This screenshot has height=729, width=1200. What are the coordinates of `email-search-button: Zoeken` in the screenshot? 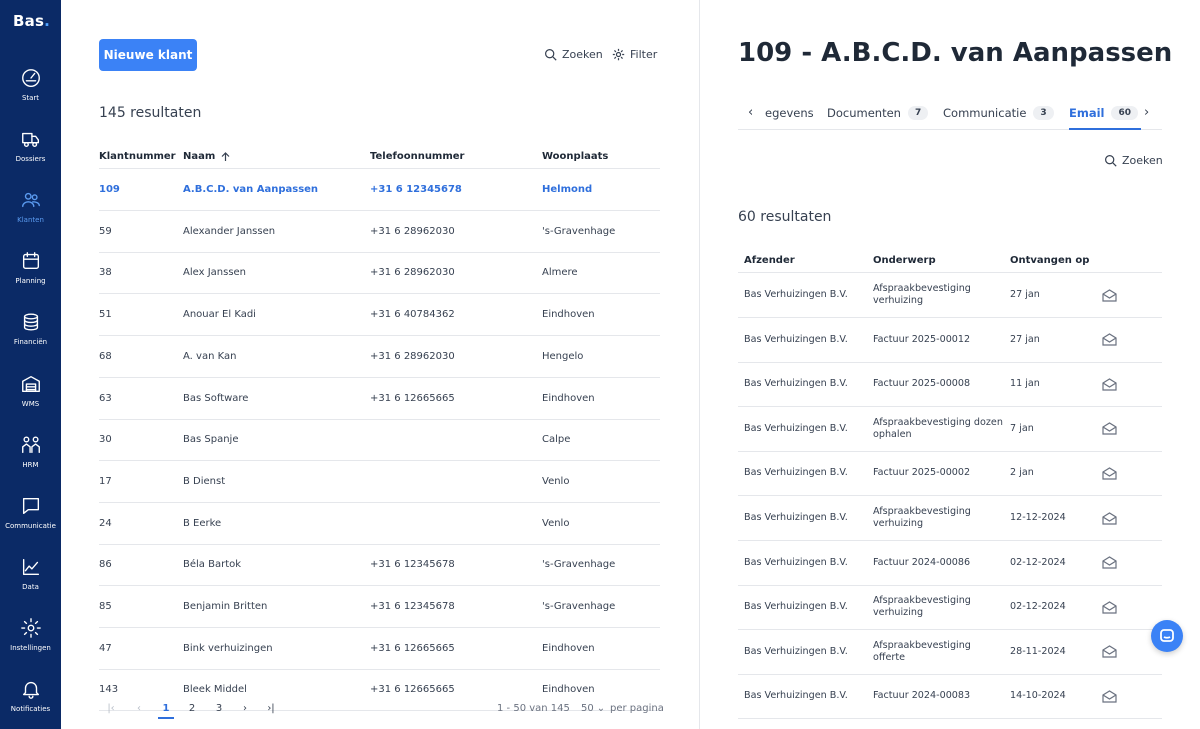 It's located at (1133, 160).